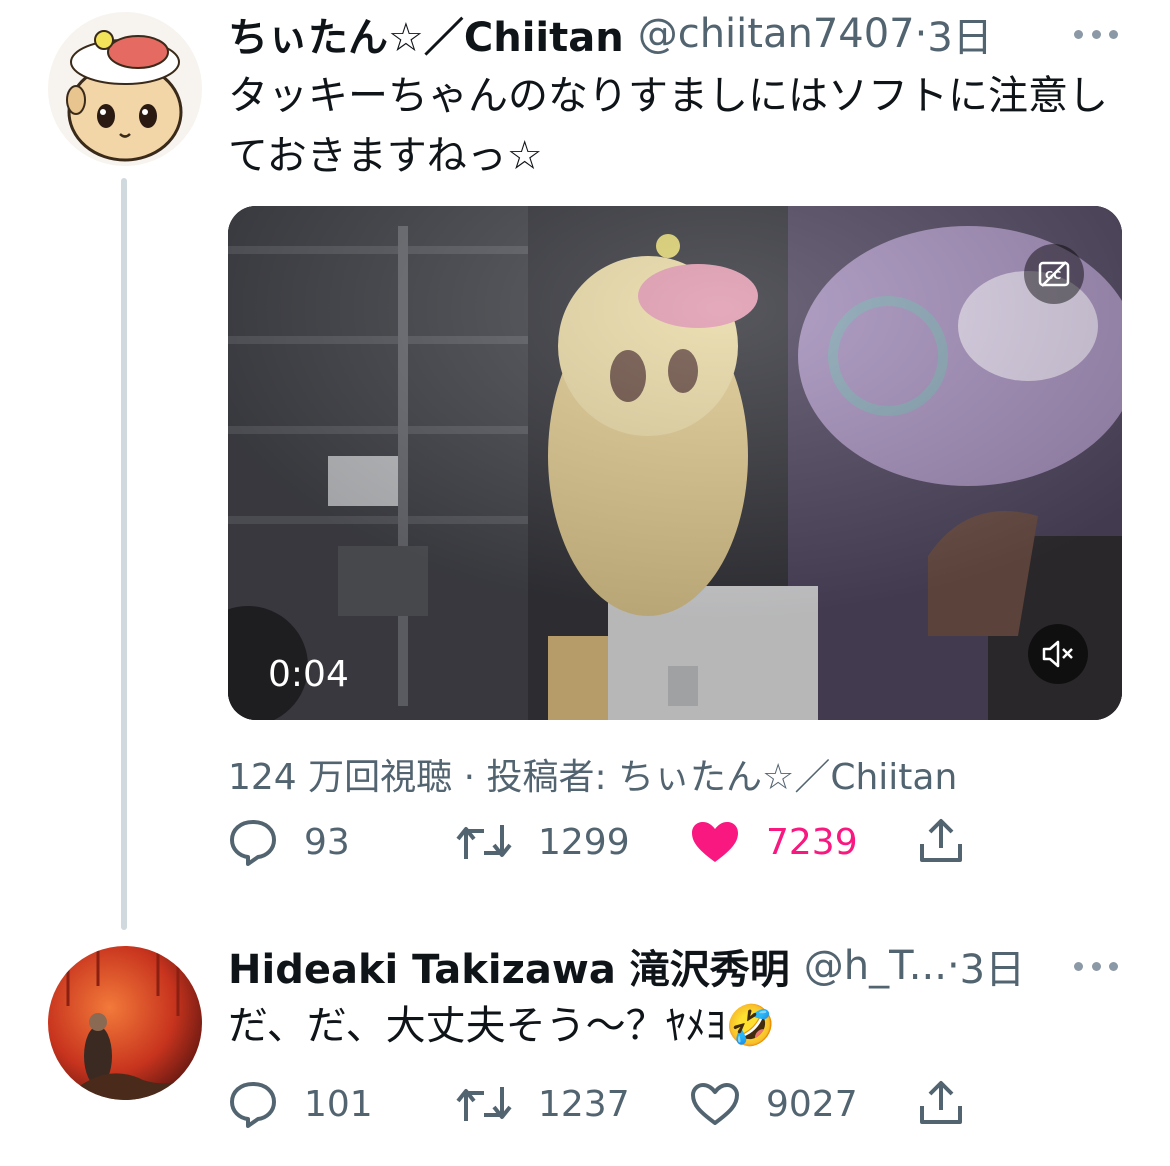 The height and width of the screenshot is (1166, 1170). I want to click on tweet-actions: 101 1237 9027, so click(608, 1104).